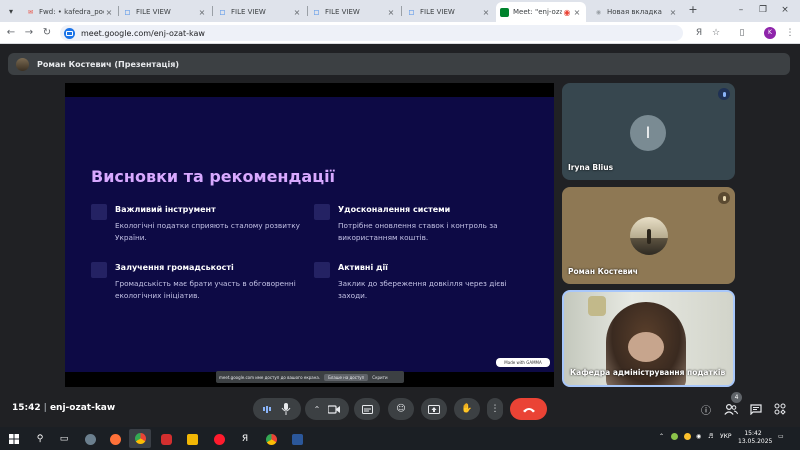 This screenshot has width=800, height=450. Describe the element at coordinates (591, 167) in the screenshot. I see `participant-name: Iryna Blius` at that location.